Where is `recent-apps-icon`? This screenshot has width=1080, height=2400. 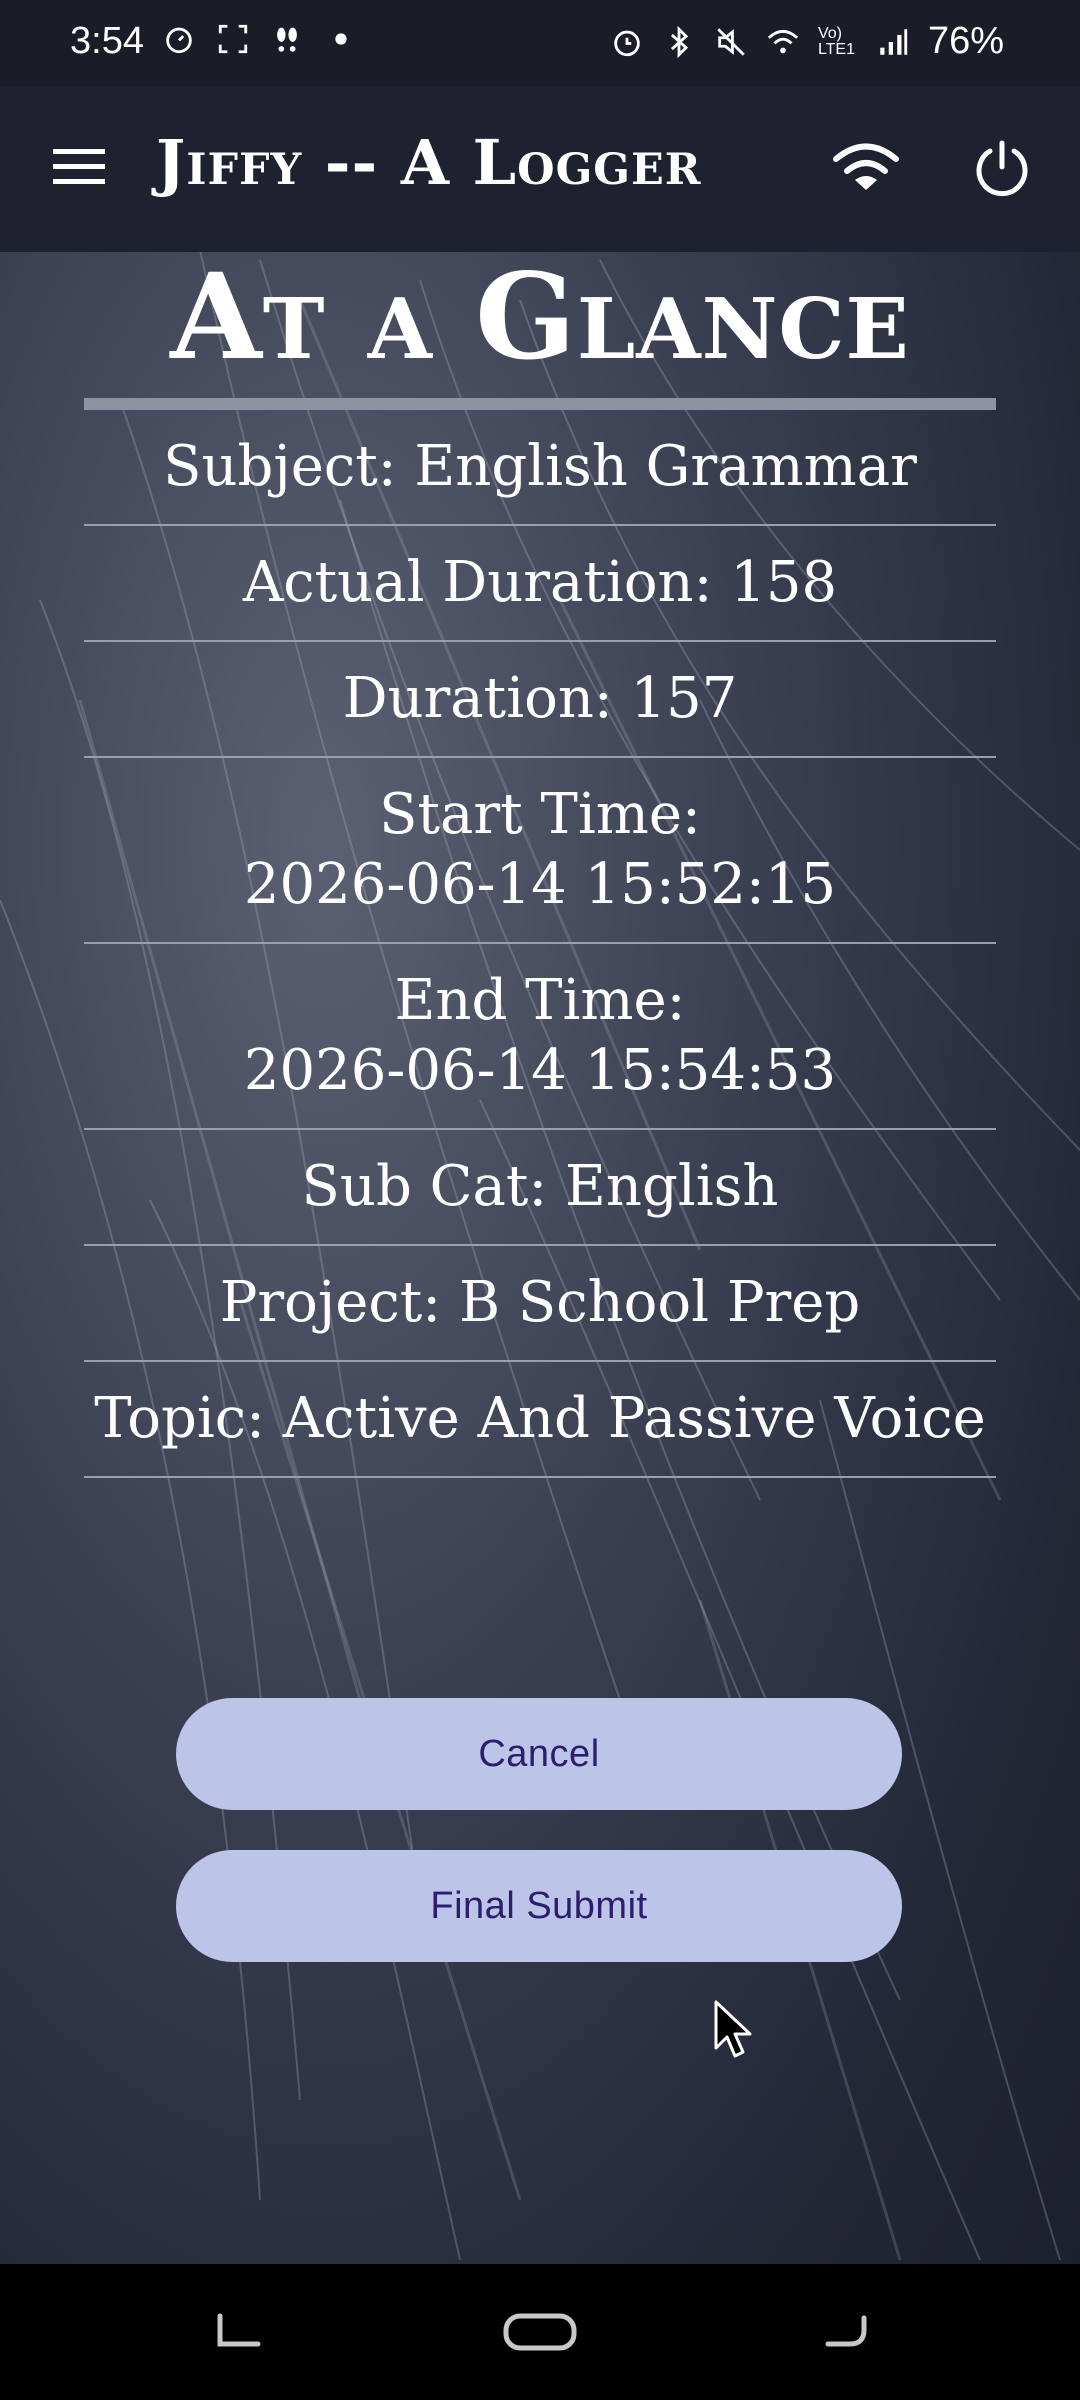
recent-apps-icon is located at coordinates (239, 2330).